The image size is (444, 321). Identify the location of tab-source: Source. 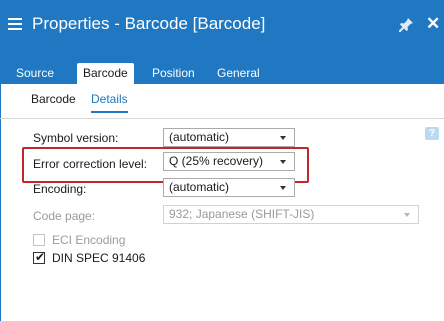
(35, 73).